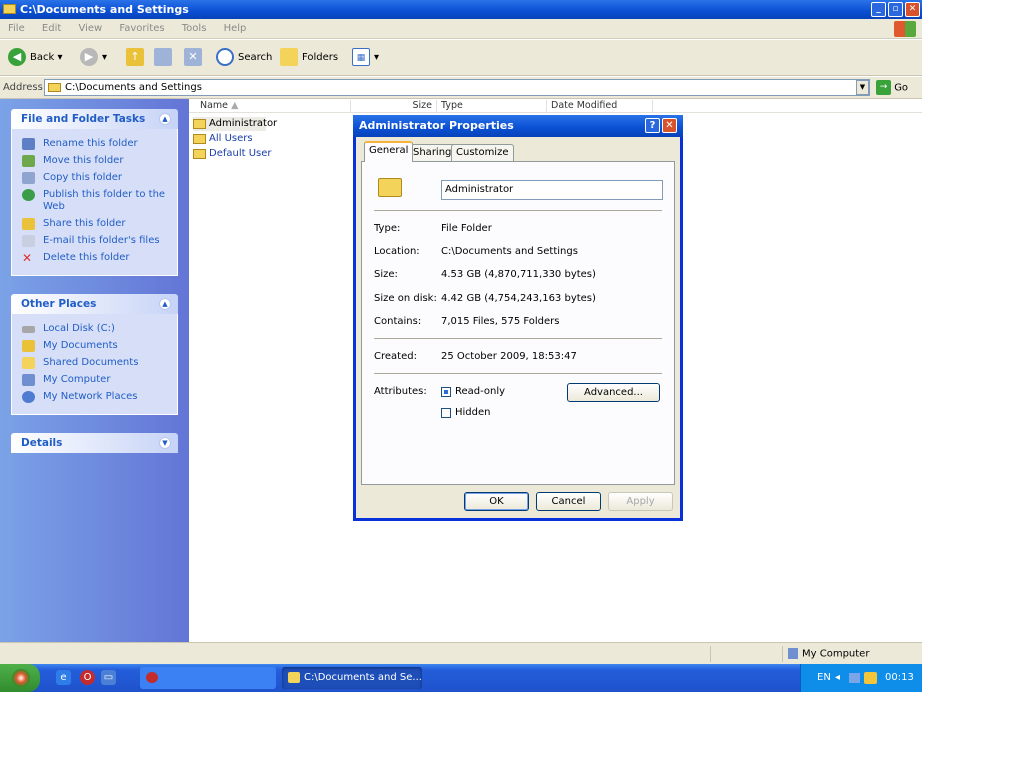 This screenshot has width=1024, height=768. Describe the element at coordinates (244, 58) in the screenshot. I see `search-button: Search` at that location.